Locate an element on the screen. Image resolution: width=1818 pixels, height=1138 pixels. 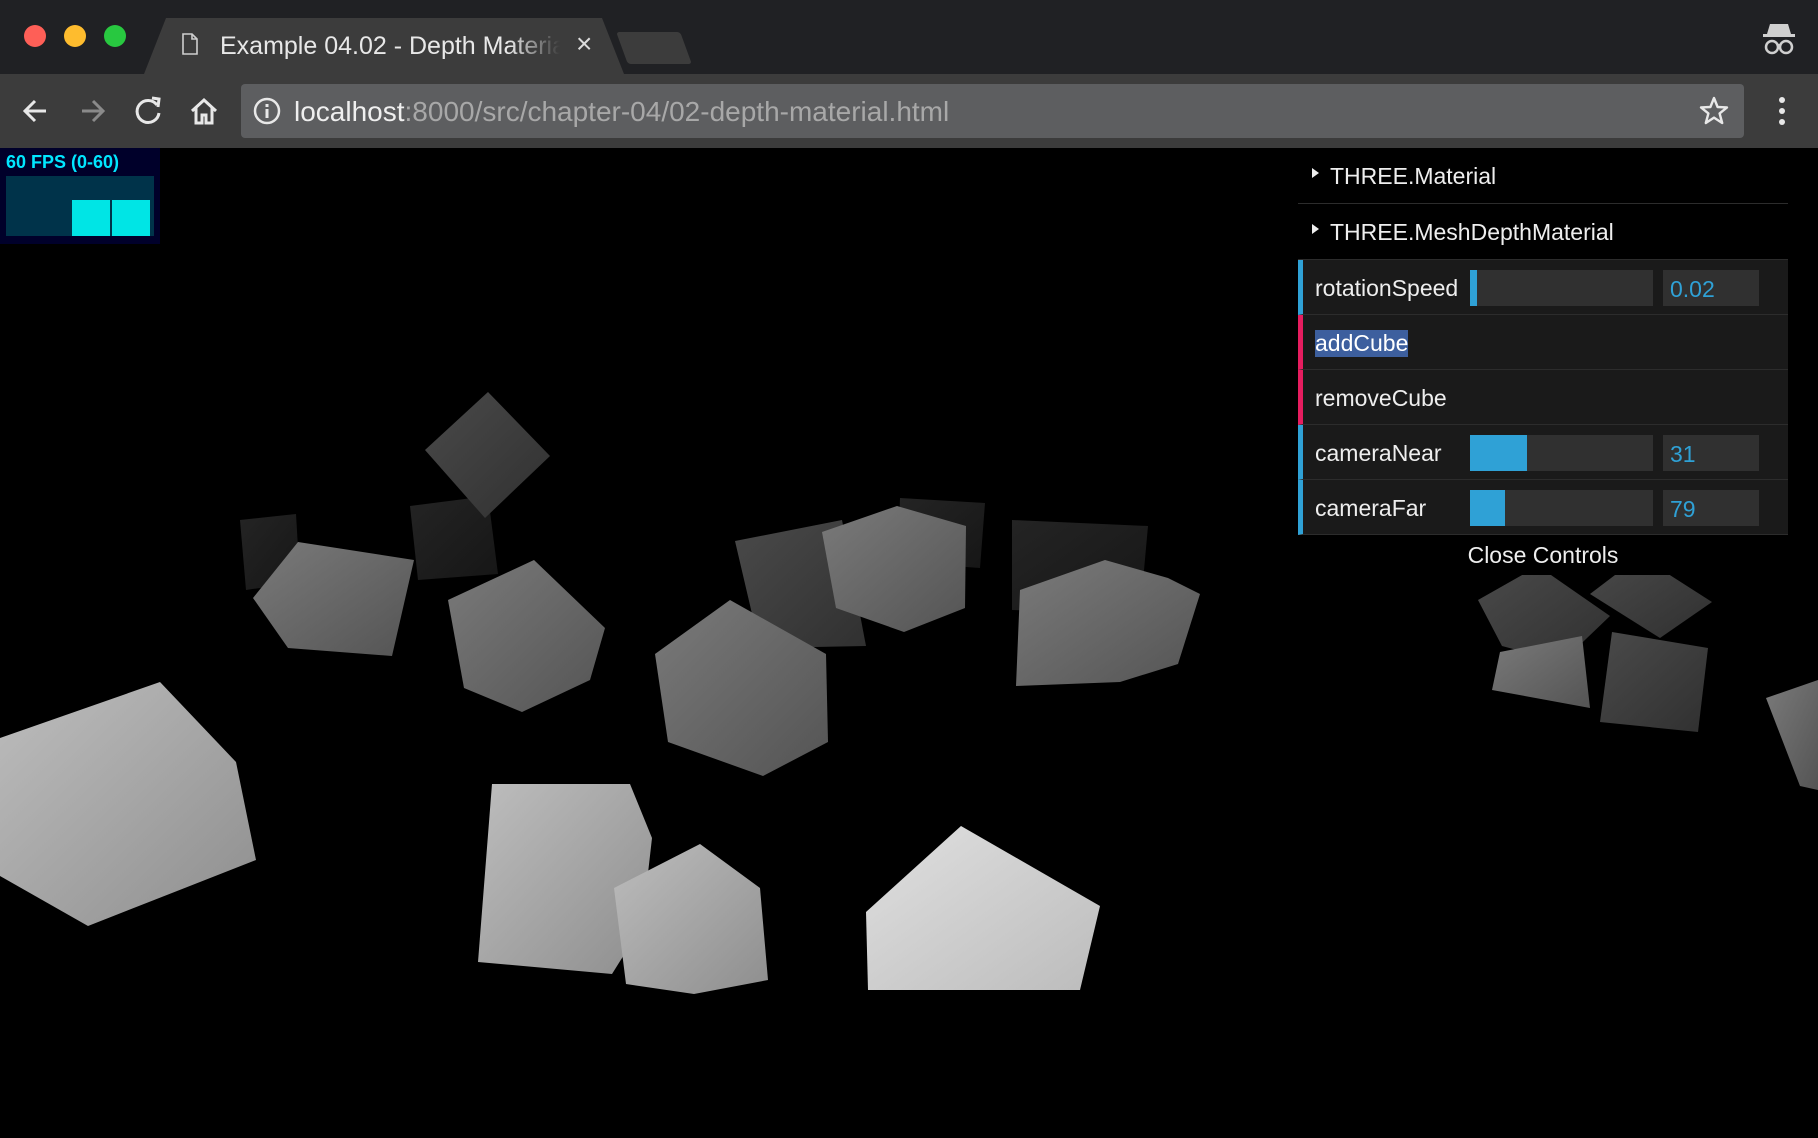
forward-arrow-icon is located at coordinates (92, 111).